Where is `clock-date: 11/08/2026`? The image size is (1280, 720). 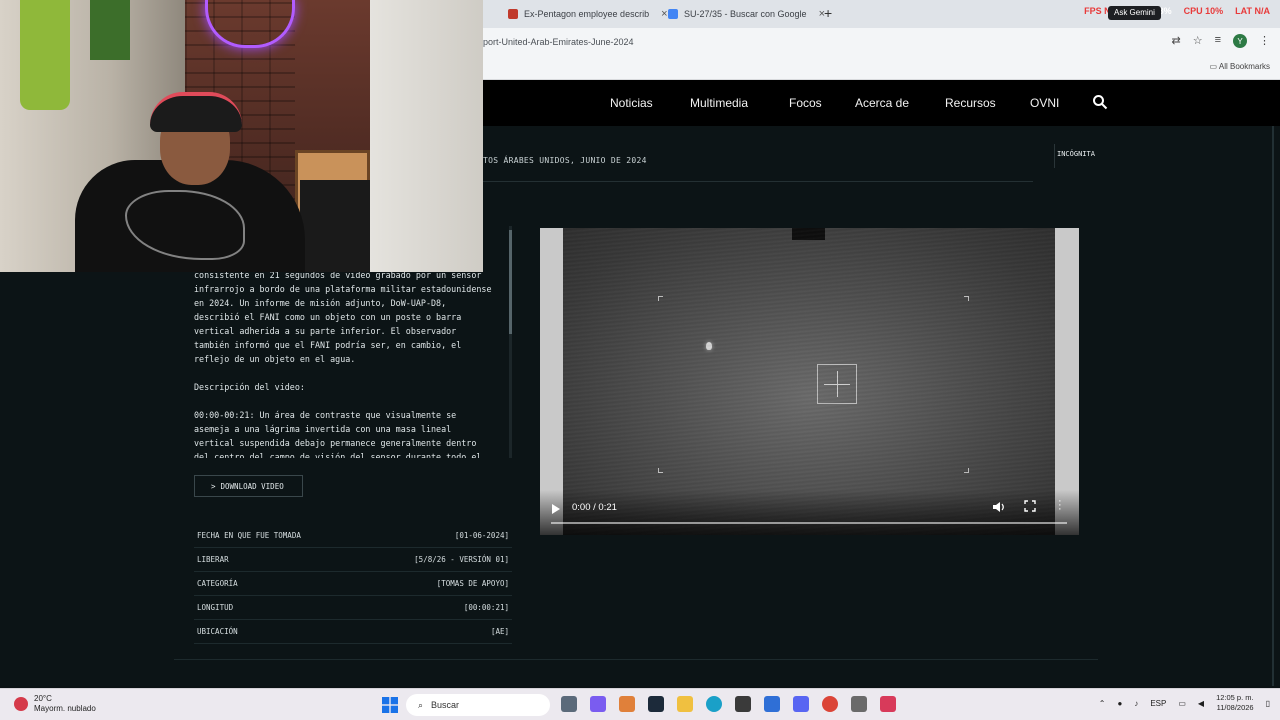 clock-date: 11/08/2026 is located at coordinates (1235, 707).